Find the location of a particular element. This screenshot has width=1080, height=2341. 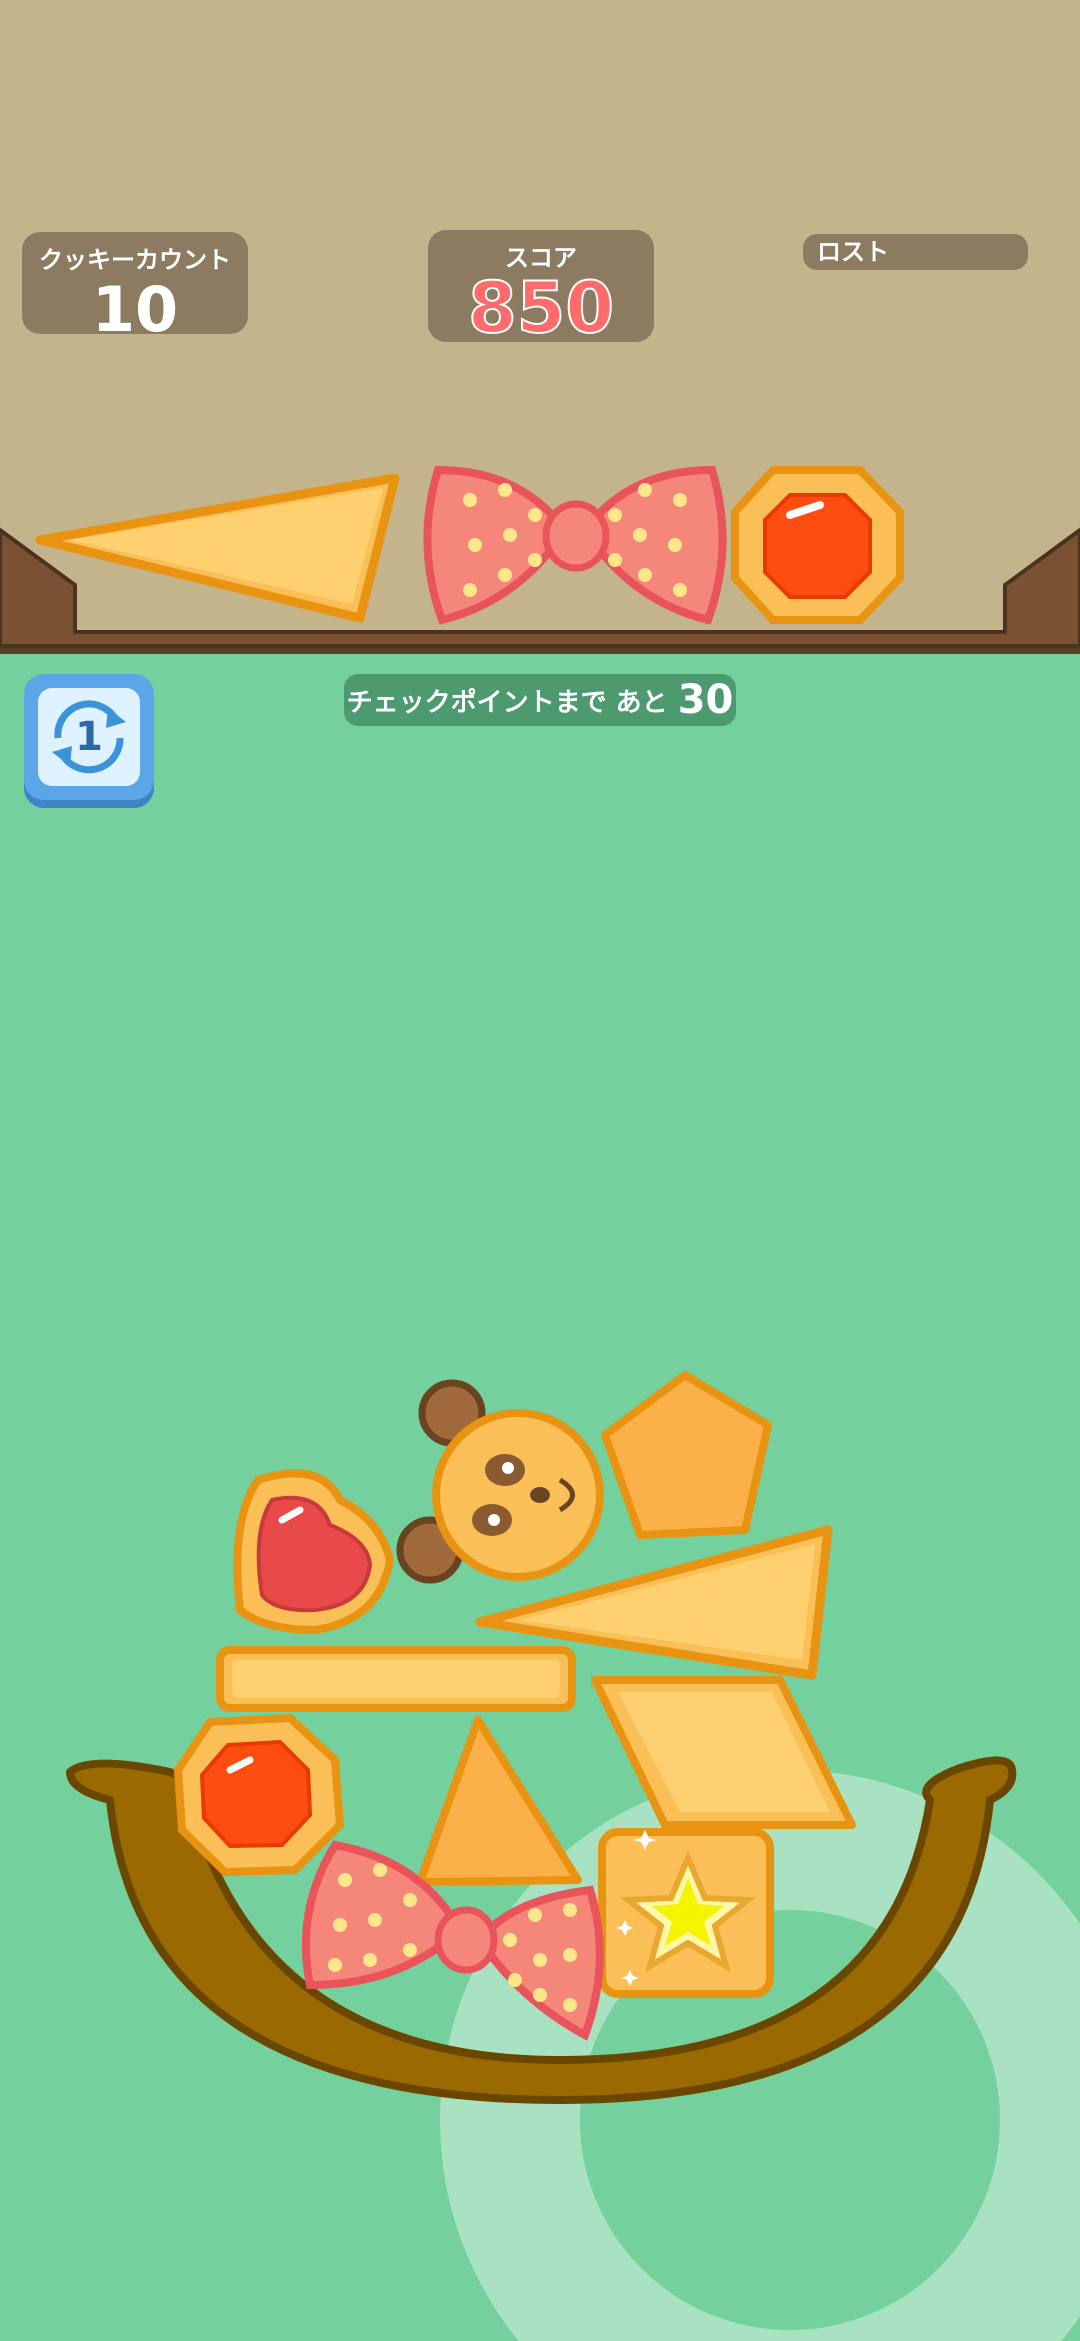

rotate-button: 1 is located at coordinates (89, 741).